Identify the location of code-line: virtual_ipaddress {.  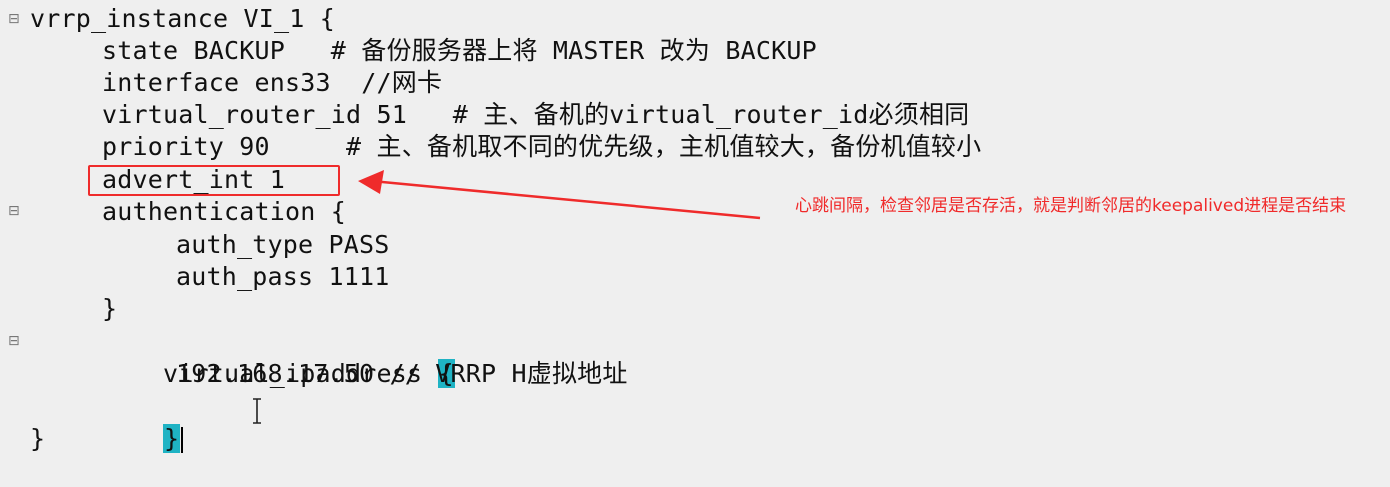
(278, 357).